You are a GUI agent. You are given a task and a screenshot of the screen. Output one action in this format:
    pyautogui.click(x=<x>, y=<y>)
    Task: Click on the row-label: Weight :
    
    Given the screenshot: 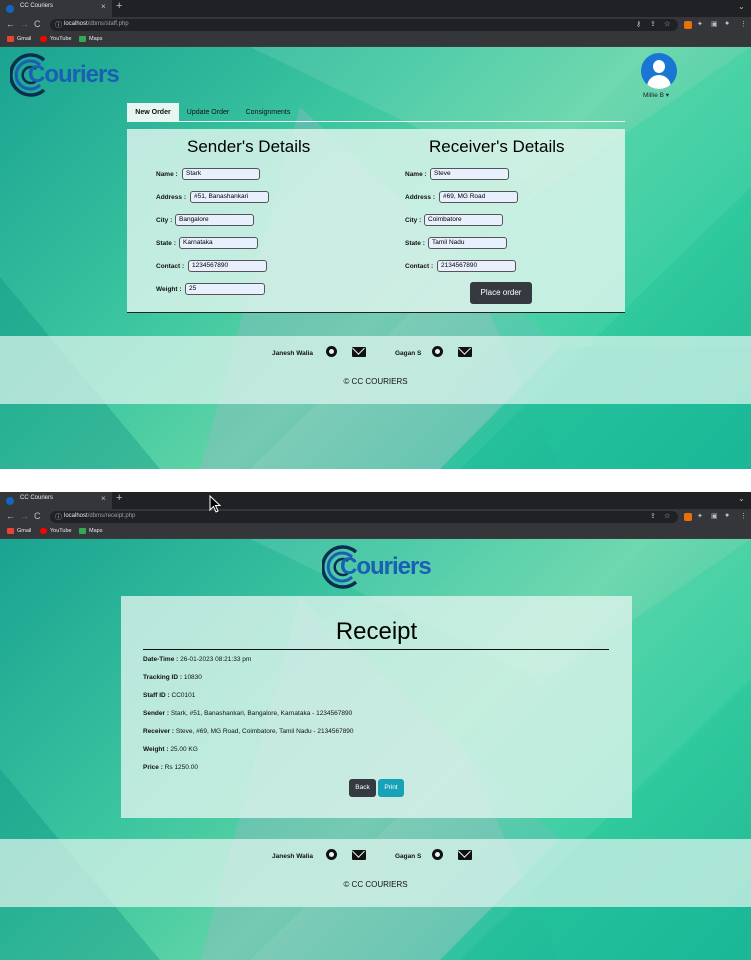 What is the action you would take?
    pyautogui.click(x=156, y=749)
    